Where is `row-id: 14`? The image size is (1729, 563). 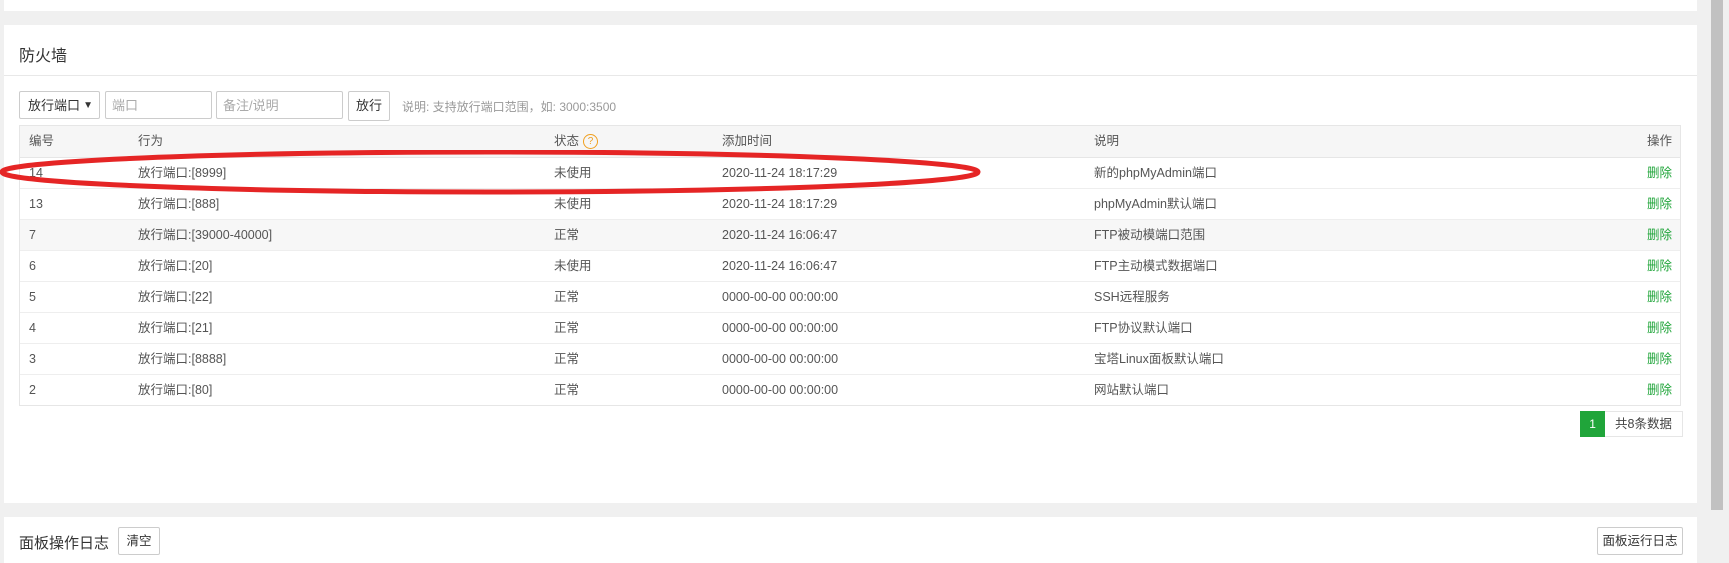
row-id: 14 is located at coordinates (36, 173).